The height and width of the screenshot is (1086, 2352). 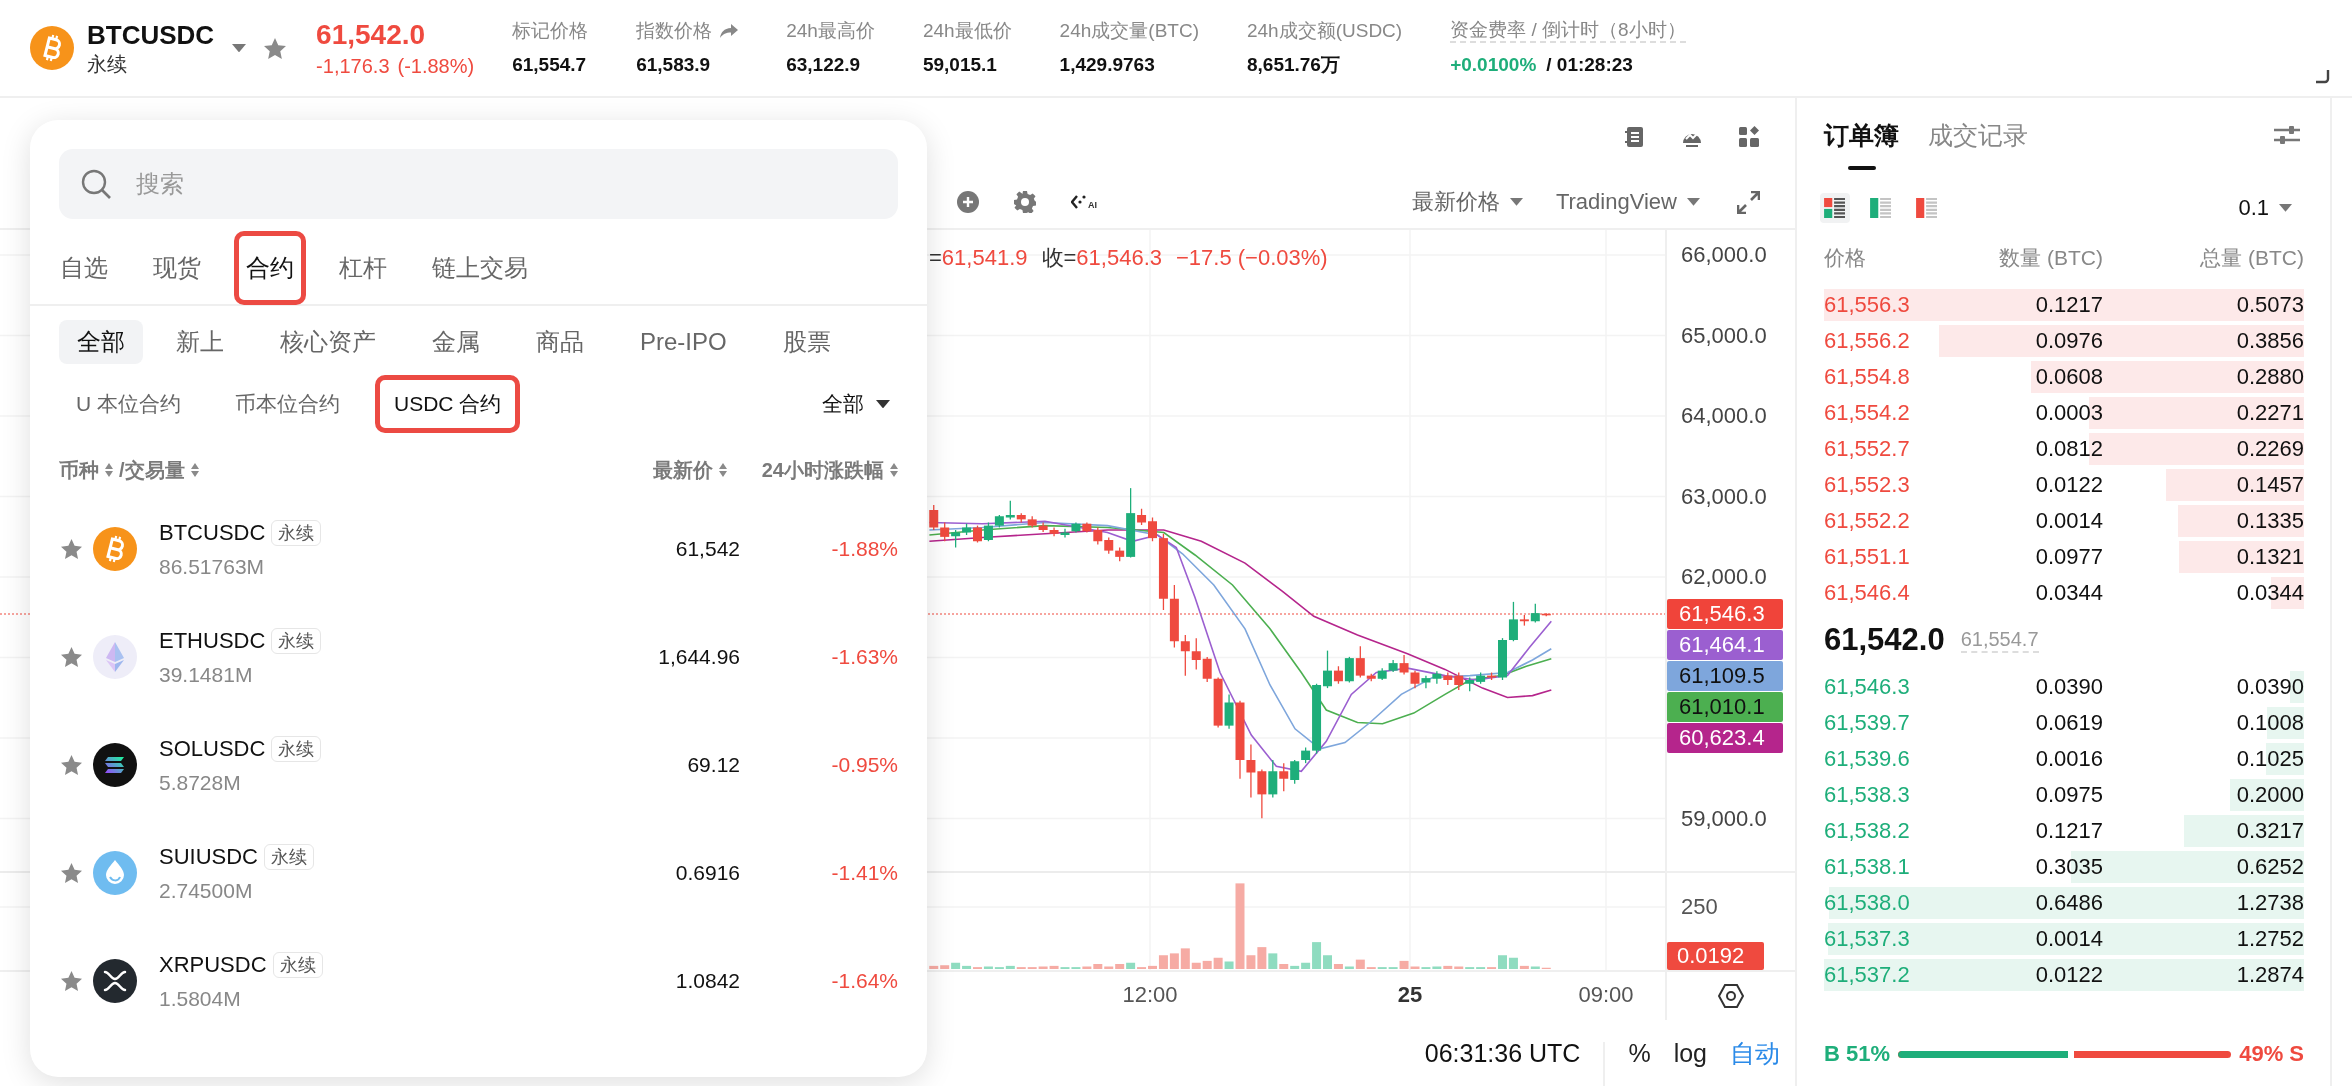 What do you see at coordinates (1749, 137) in the screenshot?
I see `layout-grid-icon` at bounding box center [1749, 137].